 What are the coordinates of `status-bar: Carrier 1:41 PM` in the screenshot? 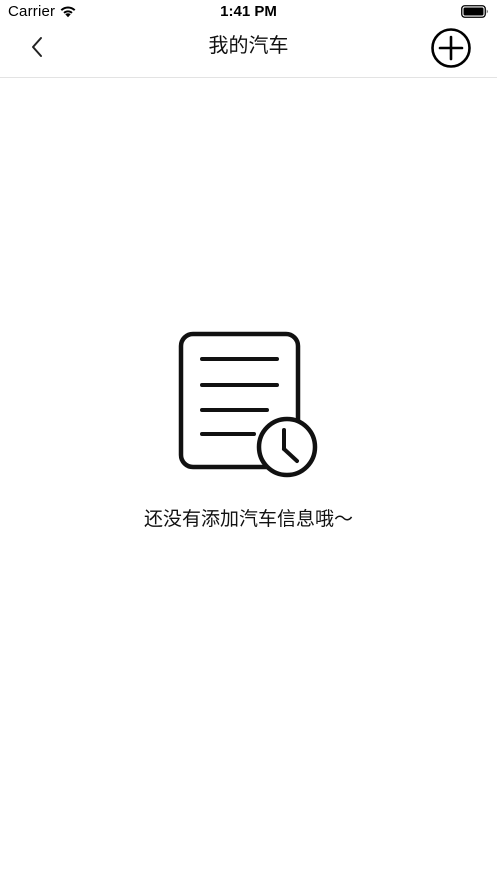 It's located at (248, 13).